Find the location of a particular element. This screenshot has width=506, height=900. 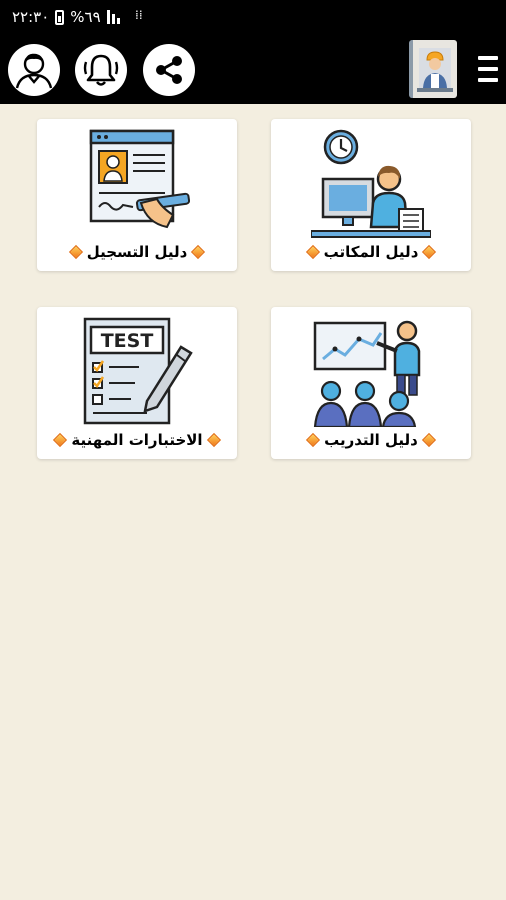

card-registration-label: دليل التسجيل is located at coordinates (137, 252).